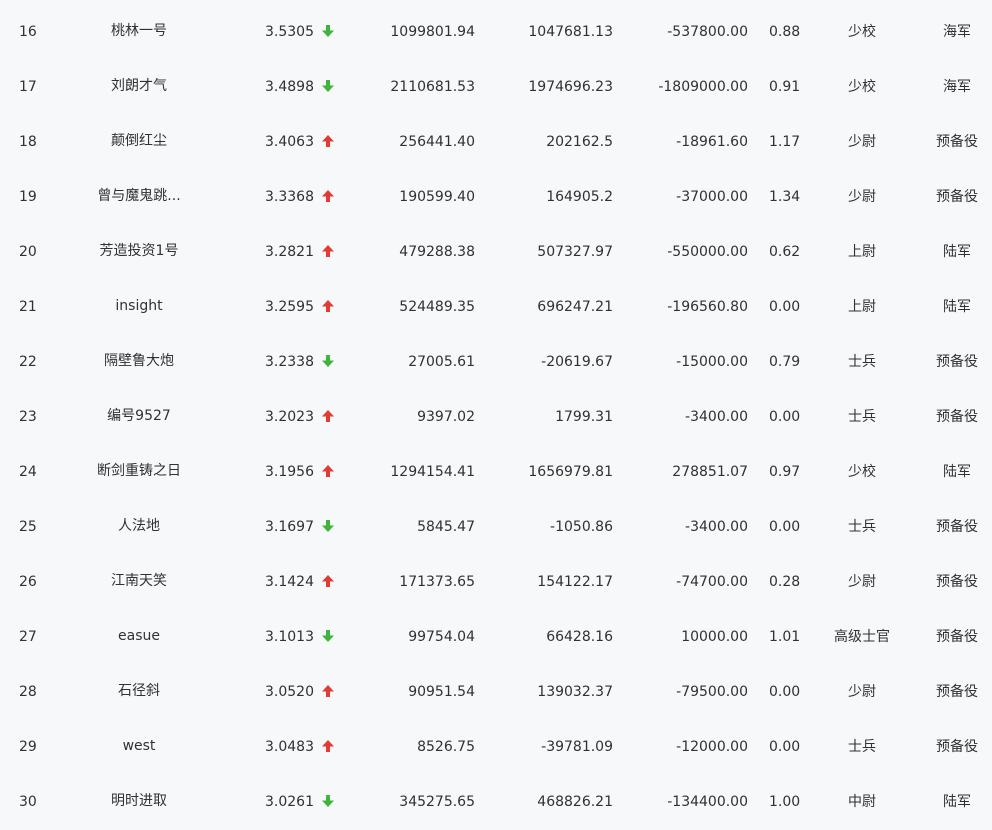 Image resolution: width=992 pixels, height=830 pixels. Describe the element at coordinates (437, 582) in the screenshot. I see `value-1-cell: 171373.65` at that location.